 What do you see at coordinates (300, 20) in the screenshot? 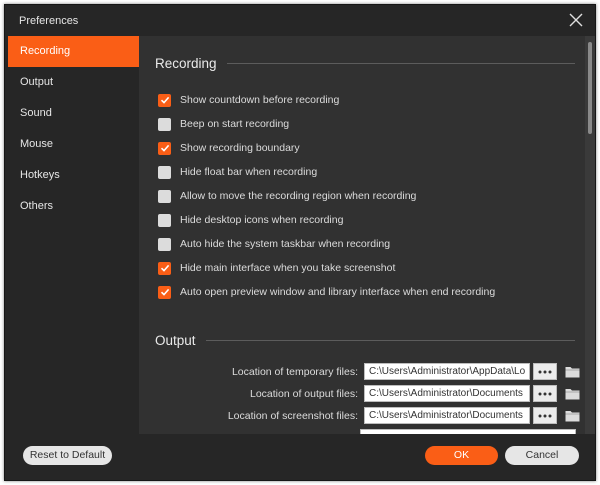
I see `title-bar: Preferences` at bounding box center [300, 20].